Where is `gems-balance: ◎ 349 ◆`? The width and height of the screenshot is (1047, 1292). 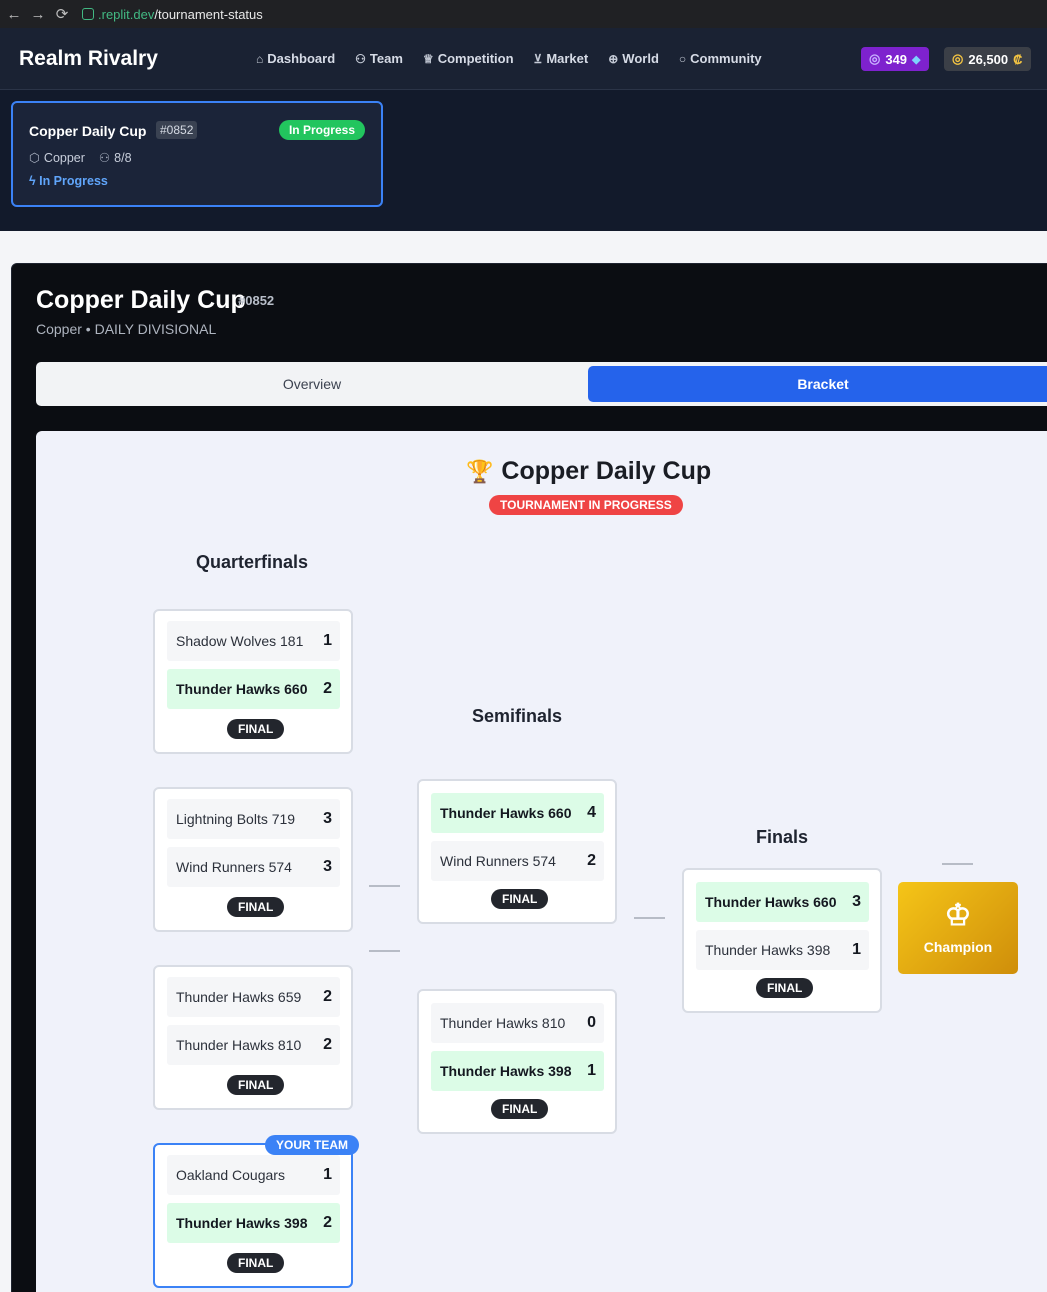
gems-balance: ◎ 349 ◆ is located at coordinates (895, 59).